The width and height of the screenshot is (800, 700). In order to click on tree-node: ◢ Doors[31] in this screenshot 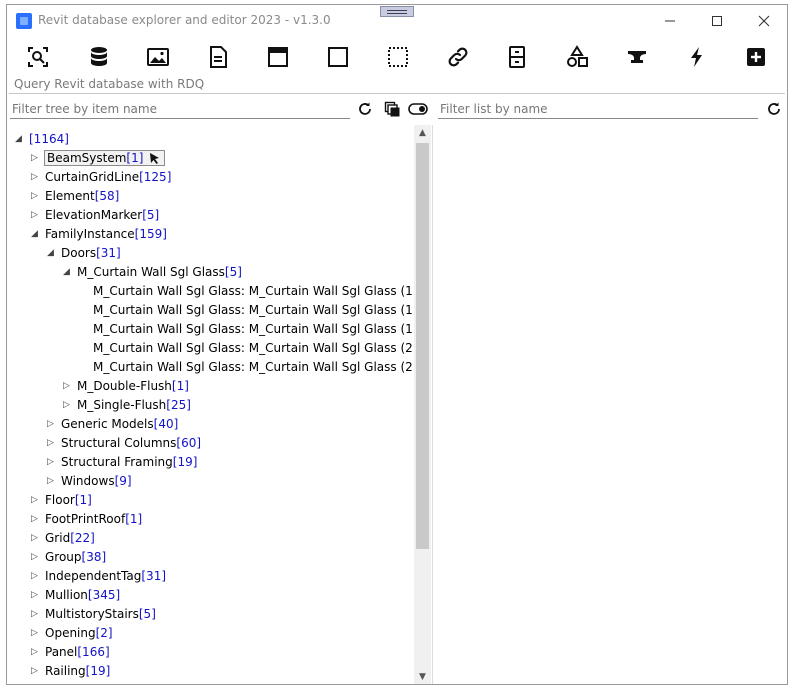, I will do `click(84, 253)`.